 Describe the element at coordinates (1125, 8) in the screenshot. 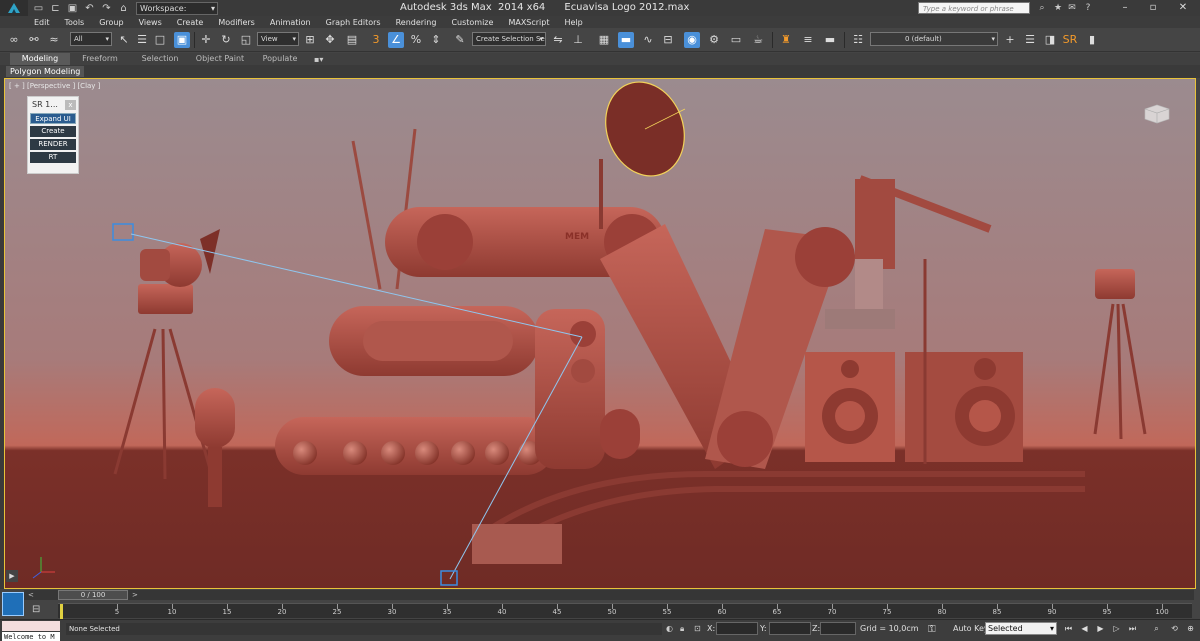

I see `minimize-button: –` at that location.